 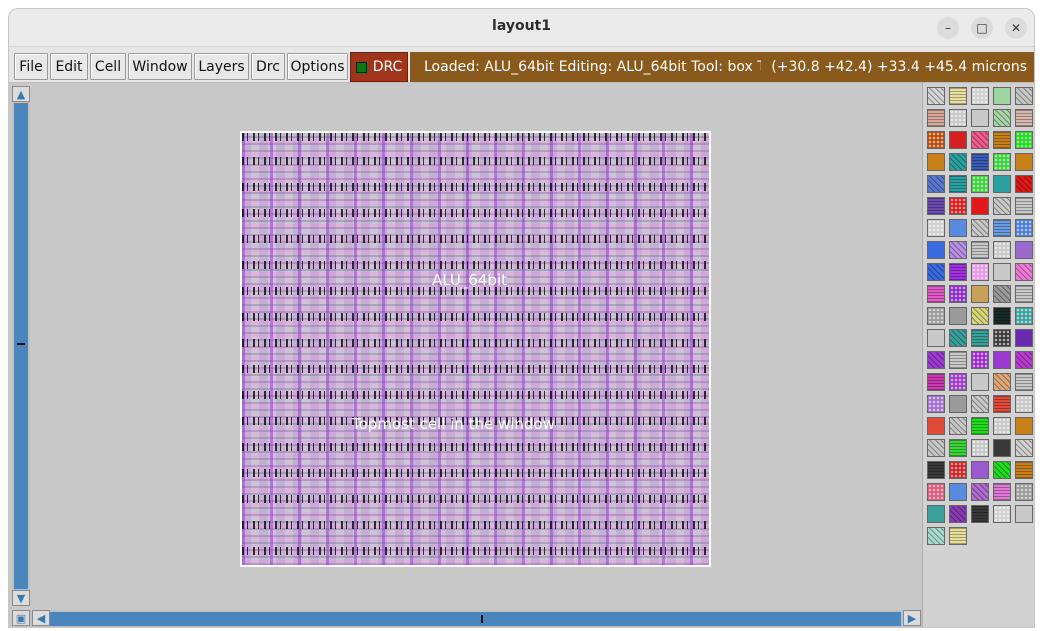 What do you see at coordinates (21, 618) in the screenshot?
I see `zoom-box-button: ▣` at bounding box center [21, 618].